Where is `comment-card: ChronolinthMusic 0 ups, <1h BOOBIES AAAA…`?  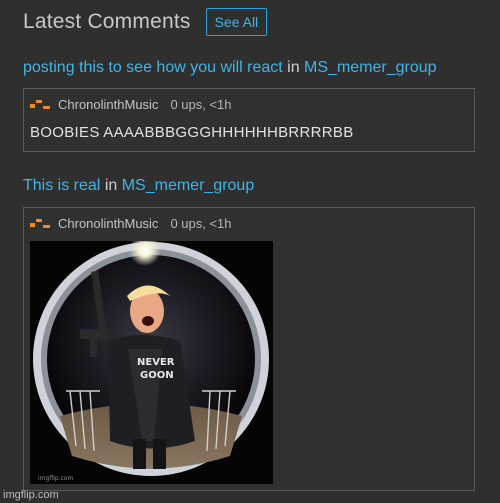
comment-card: ChronolinthMusic 0 ups, <1h BOOBIES AAAA… is located at coordinates (249, 120).